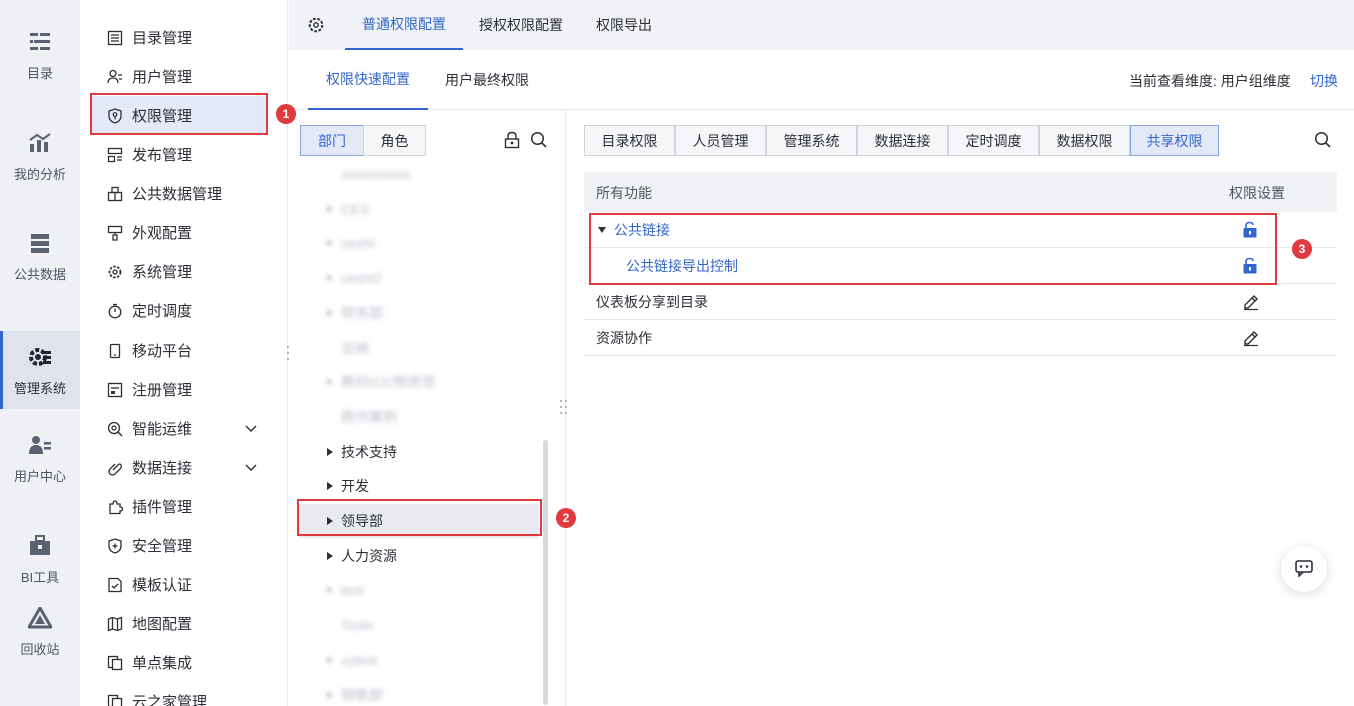  I want to click on nav-item-catalog-management: 目录管理, so click(179, 37).